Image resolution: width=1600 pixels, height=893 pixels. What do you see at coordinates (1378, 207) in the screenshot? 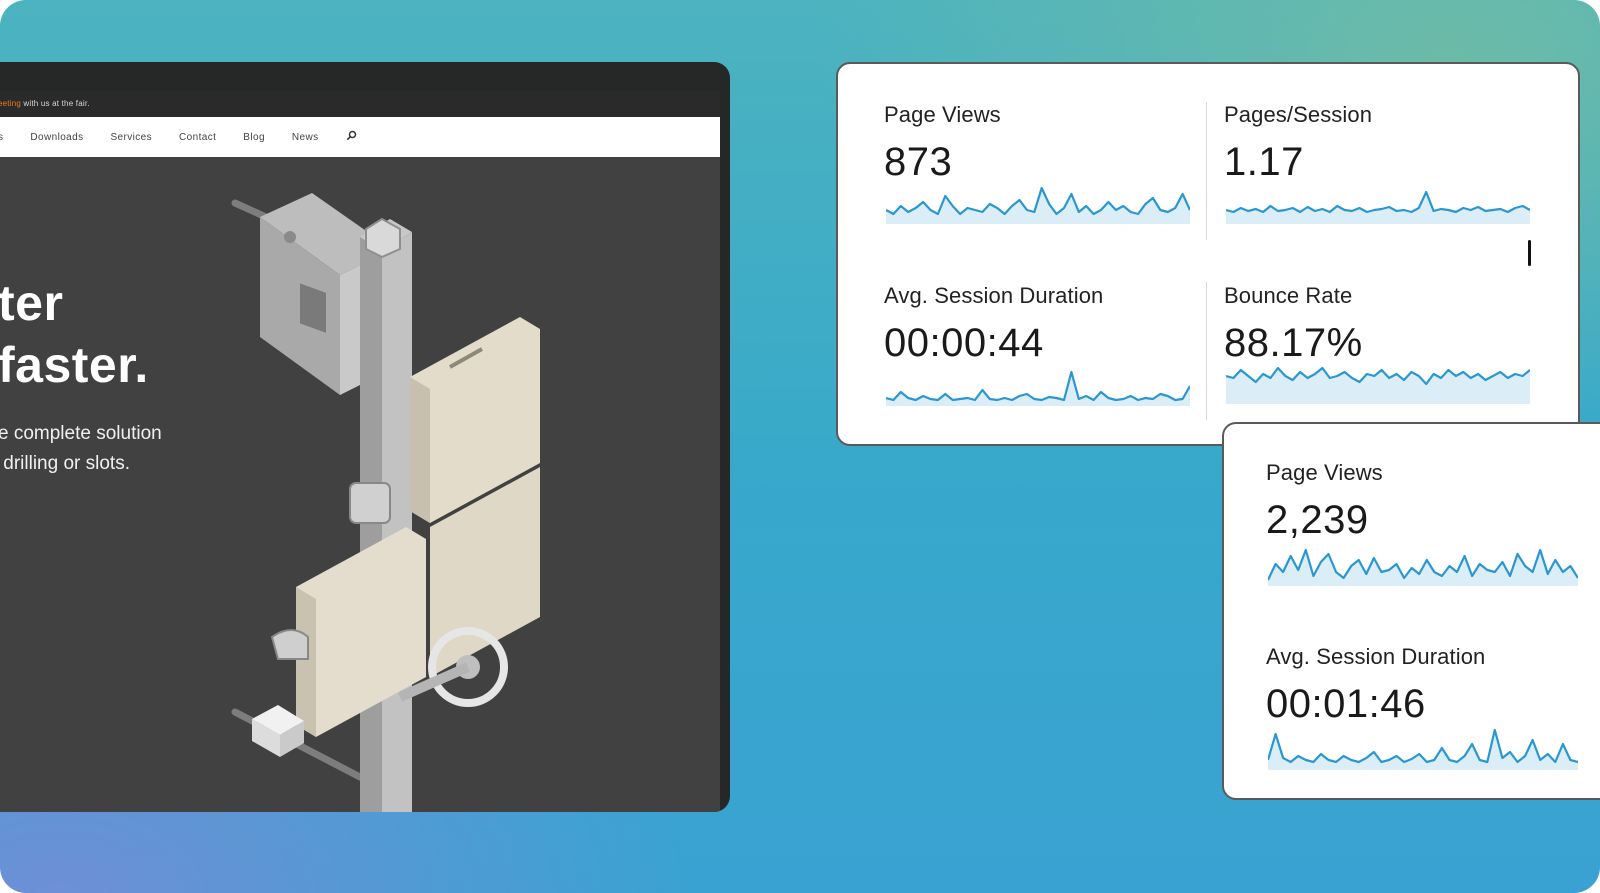
I see `sparkline-pages-per-session` at bounding box center [1378, 207].